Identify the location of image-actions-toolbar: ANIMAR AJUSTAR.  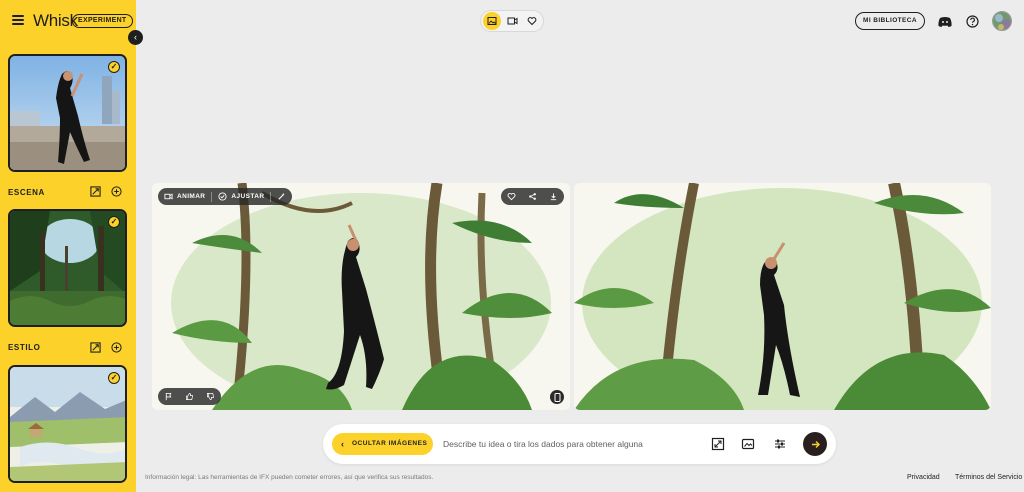
(225, 196).